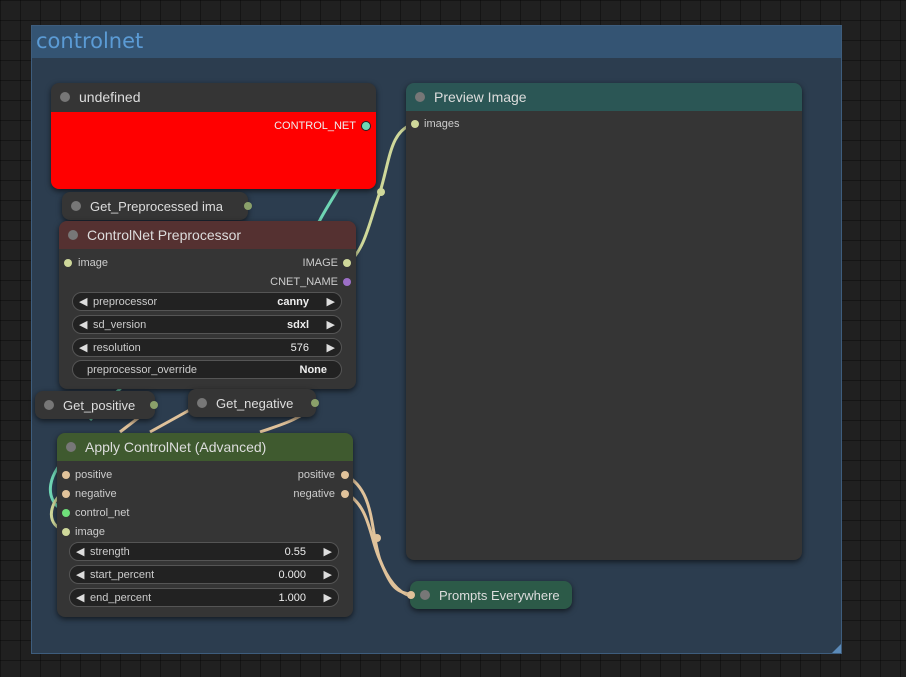 Image resolution: width=906 pixels, height=677 pixels. I want to click on wire-reroute-dot-cond, so click(377, 538).